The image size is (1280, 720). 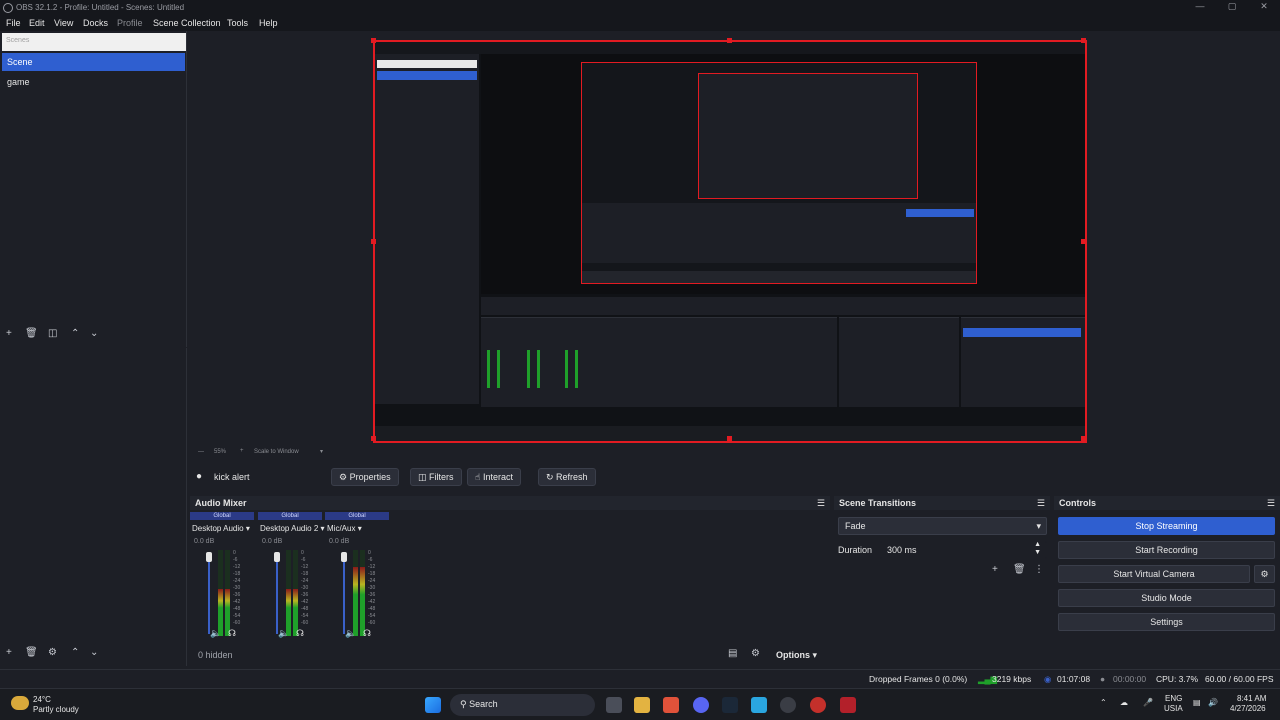 What do you see at coordinates (276, 452) in the screenshot?
I see `scale-mode: Scale to Window` at bounding box center [276, 452].